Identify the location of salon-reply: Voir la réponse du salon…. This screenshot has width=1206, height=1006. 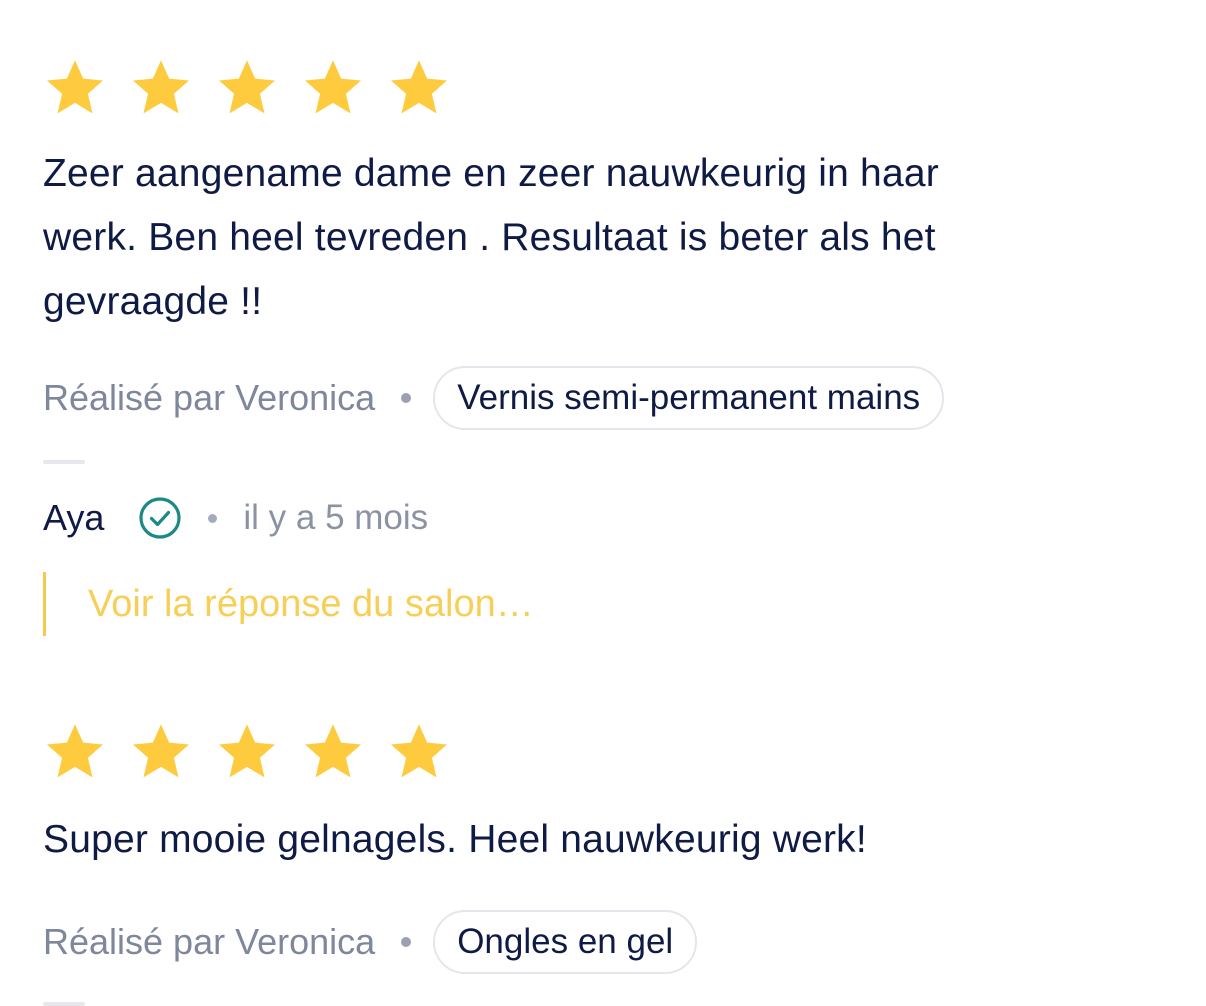
(543, 604).